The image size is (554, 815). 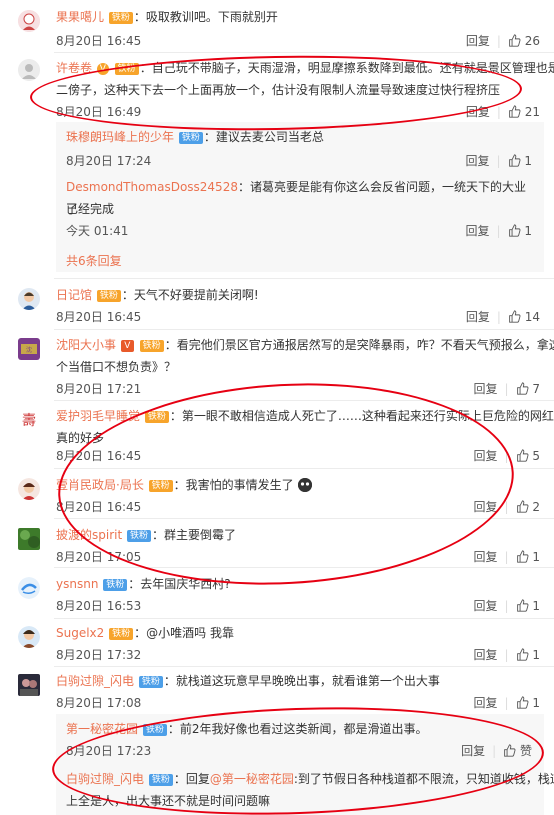 I want to click on reply-text-line2: 了, so click(x=72, y=209).